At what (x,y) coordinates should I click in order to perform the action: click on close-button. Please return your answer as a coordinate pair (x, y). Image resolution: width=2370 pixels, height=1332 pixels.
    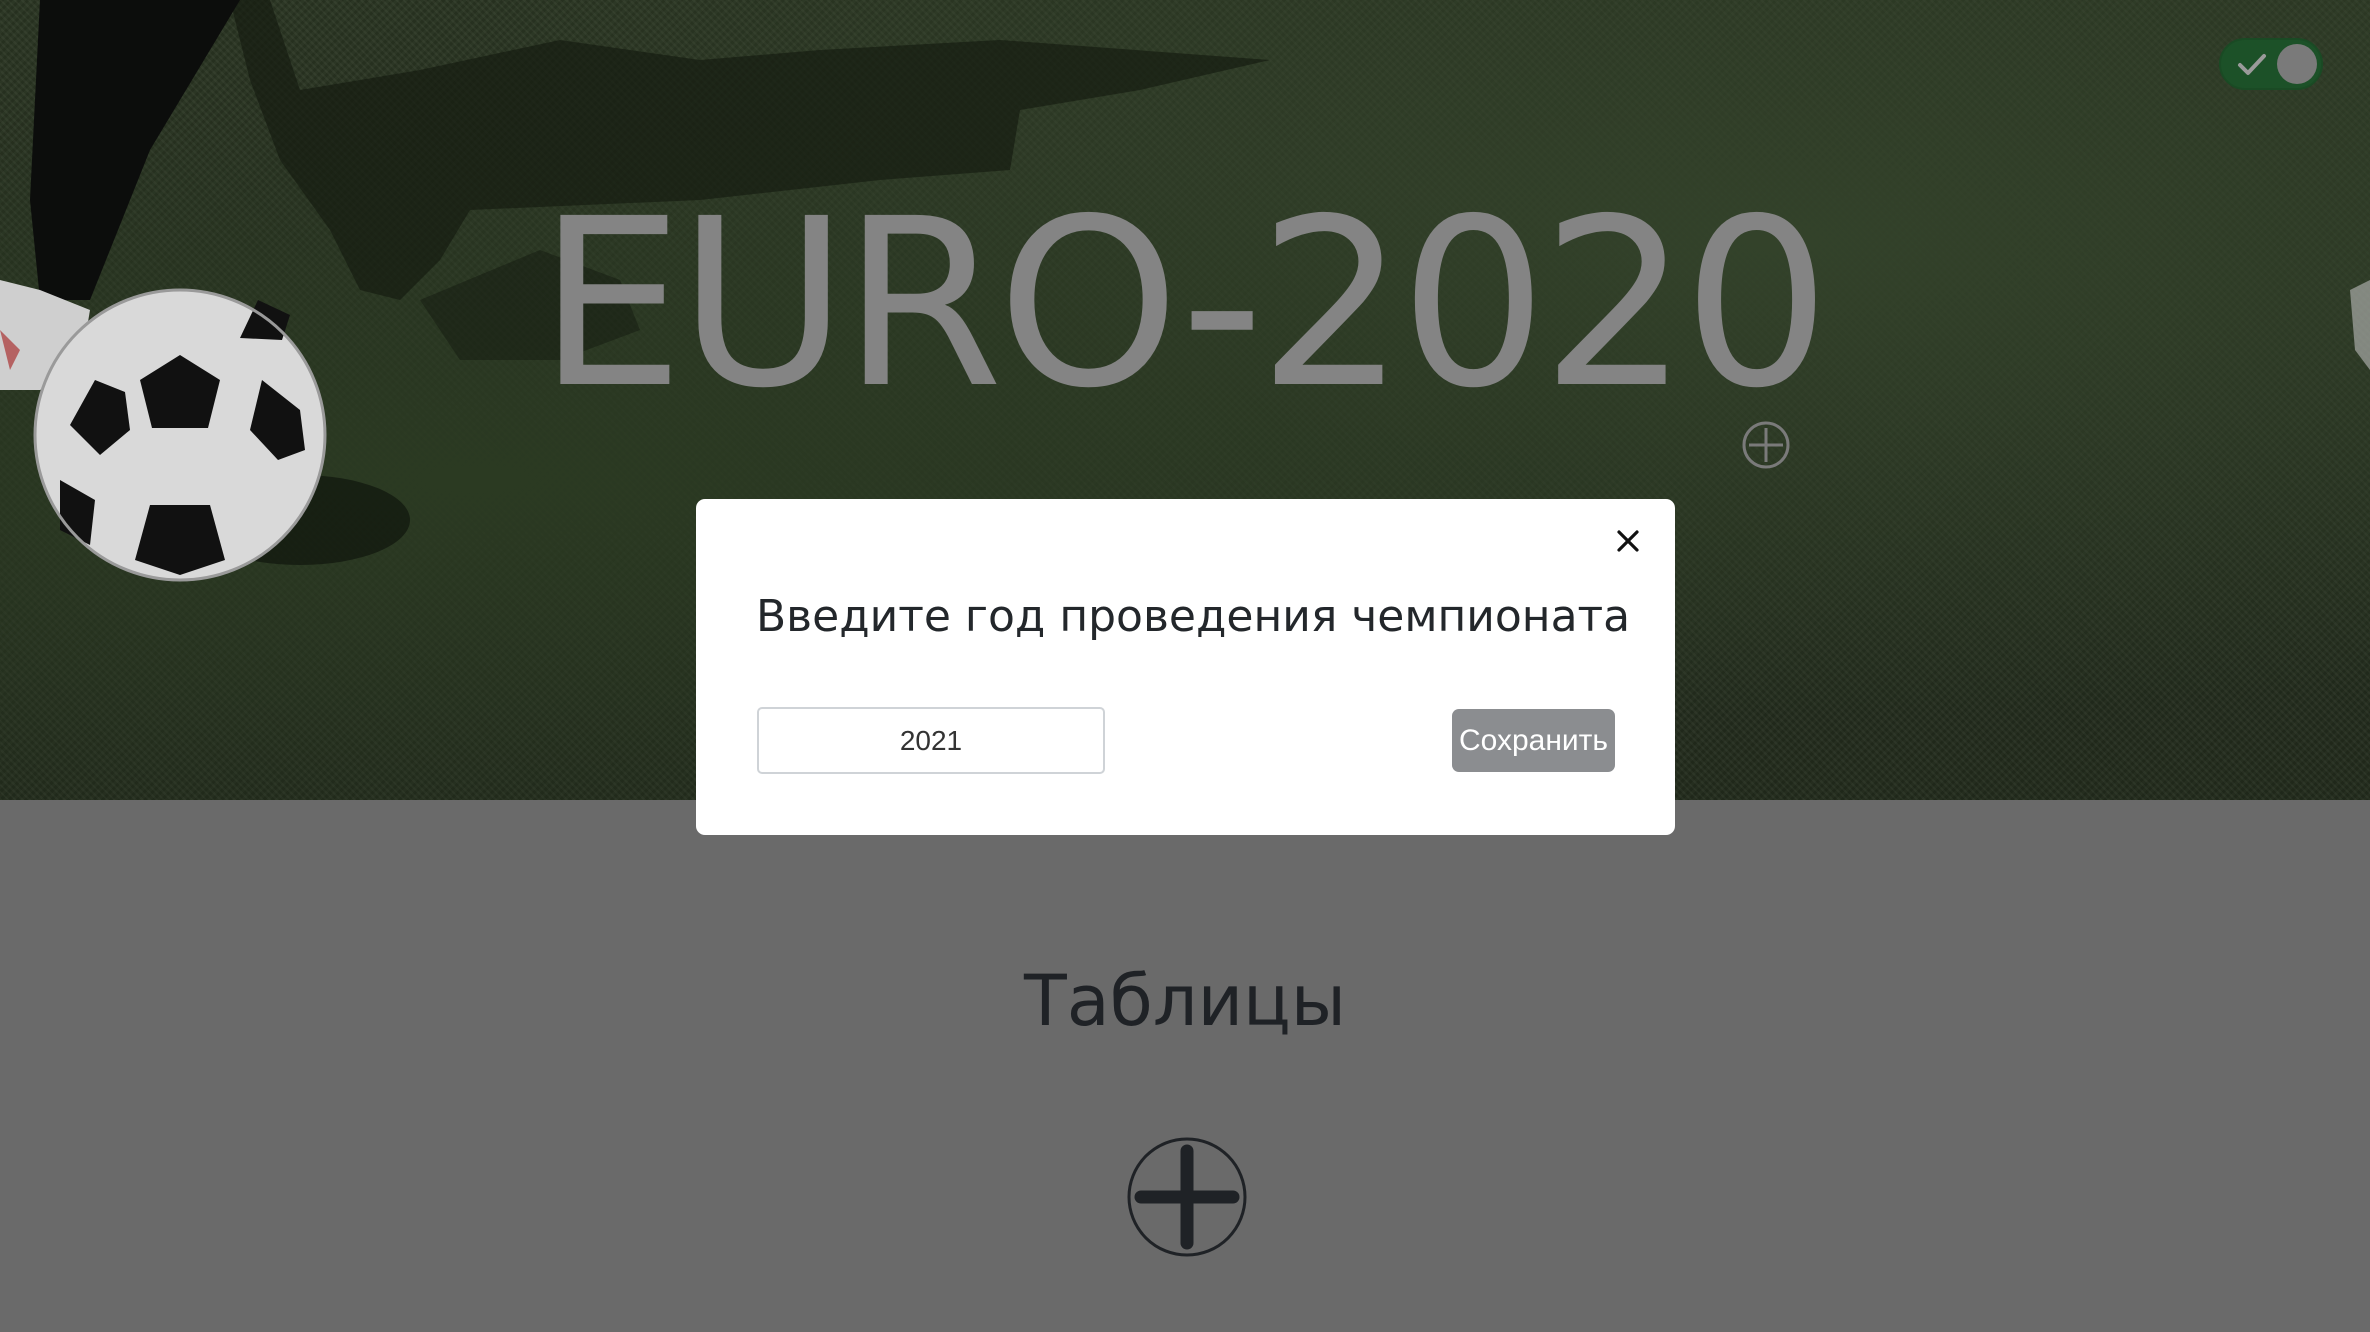
    Looking at the image, I should click on (1628, 541).